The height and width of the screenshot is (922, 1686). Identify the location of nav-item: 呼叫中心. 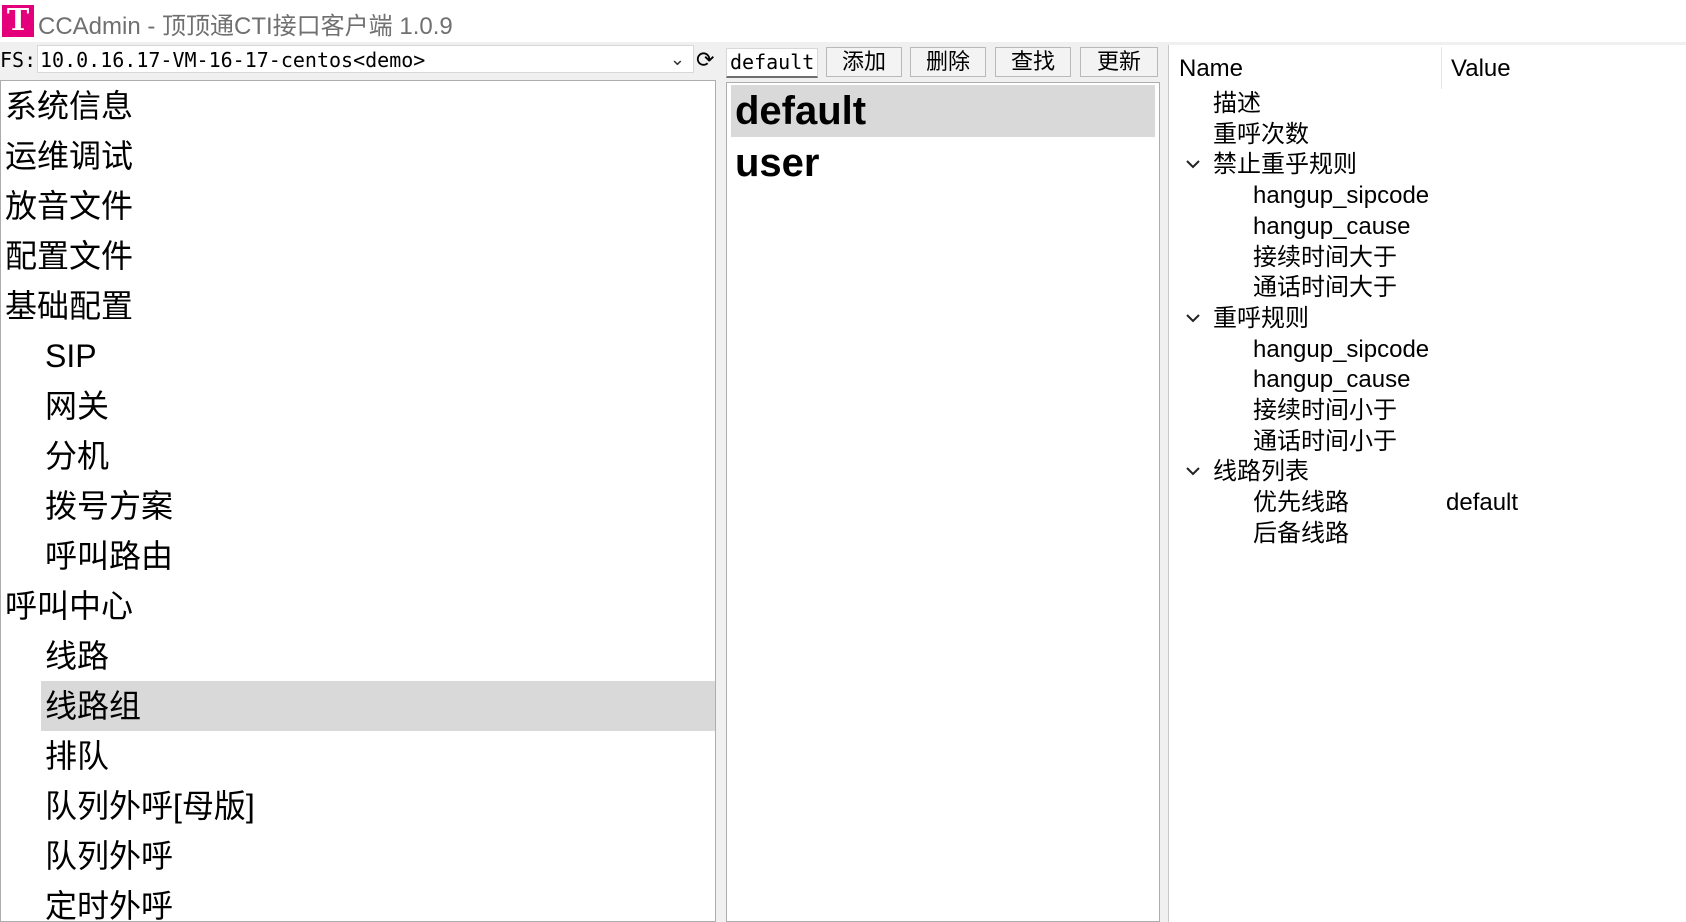
(358, 606).